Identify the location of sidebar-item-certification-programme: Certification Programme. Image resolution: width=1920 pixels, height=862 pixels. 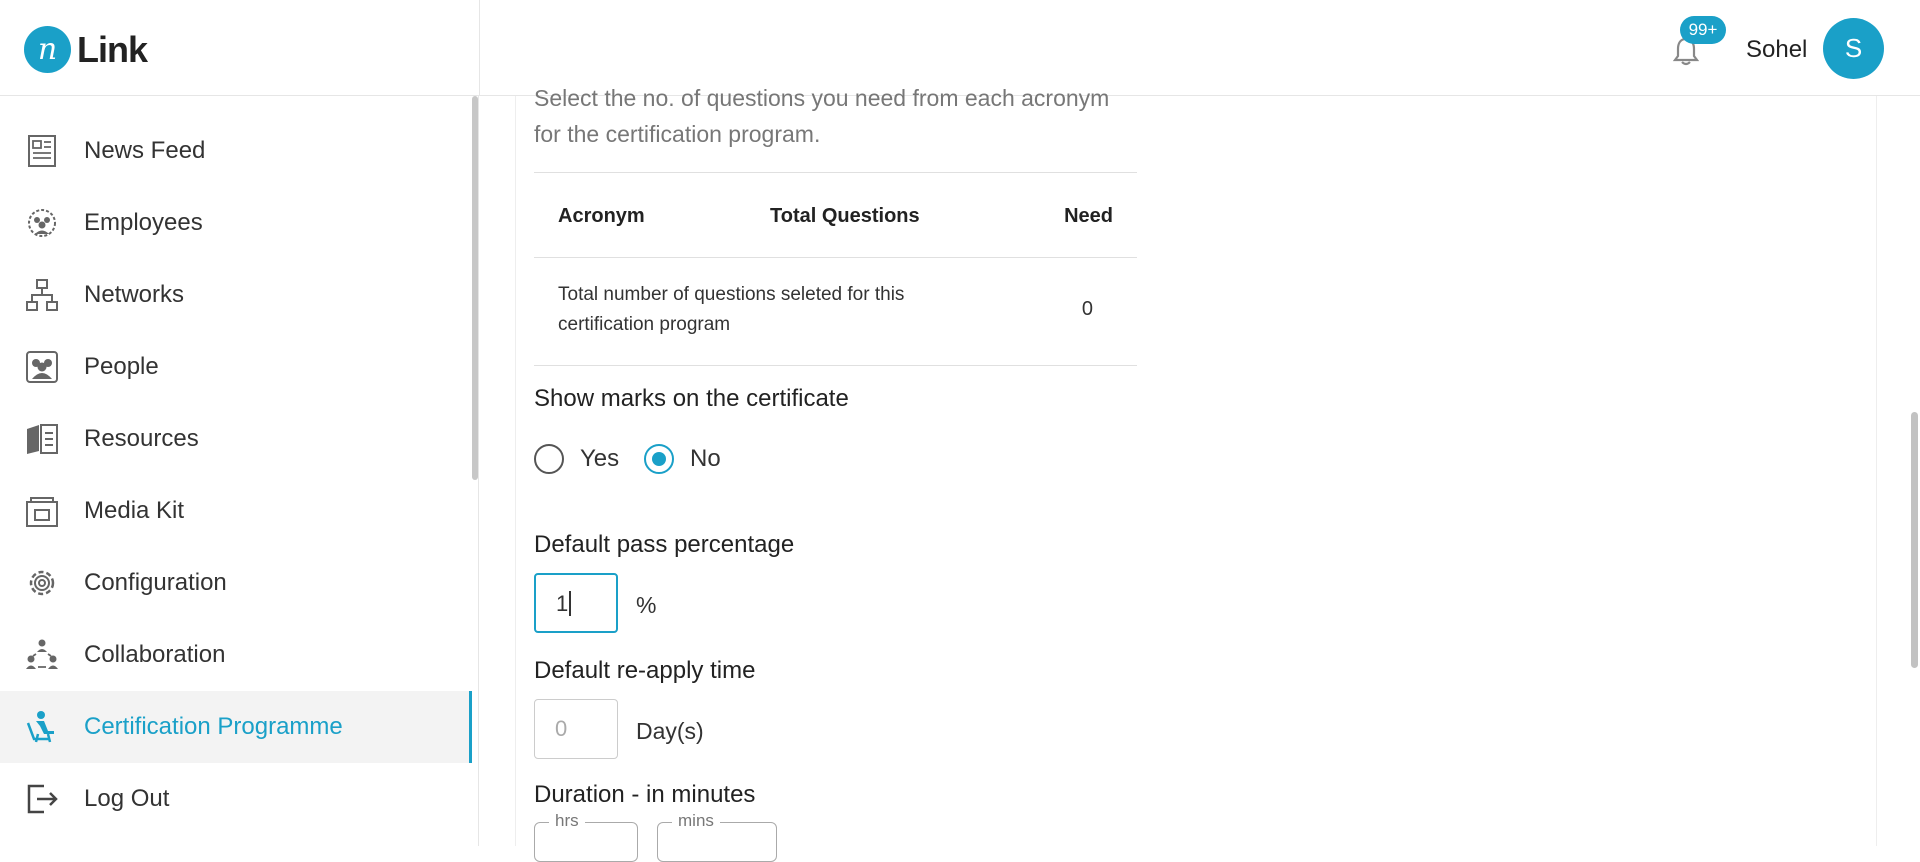
(236, 727).